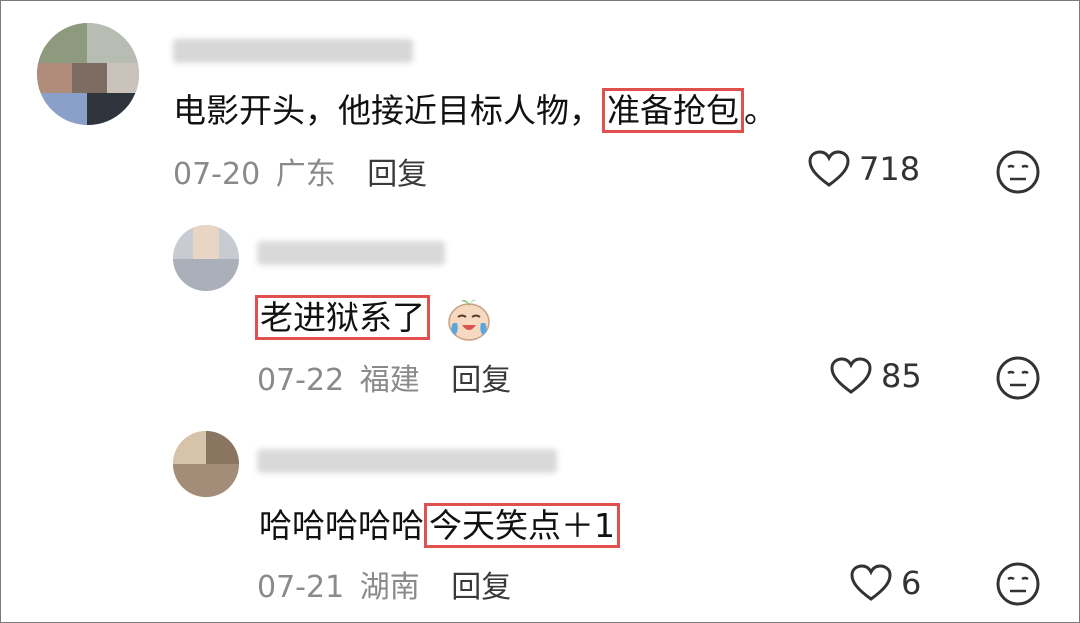  Describe the element at coordinates (522, 525) in the screenshot. I see `highlighted-text: 今天笑点＋1` at that location.